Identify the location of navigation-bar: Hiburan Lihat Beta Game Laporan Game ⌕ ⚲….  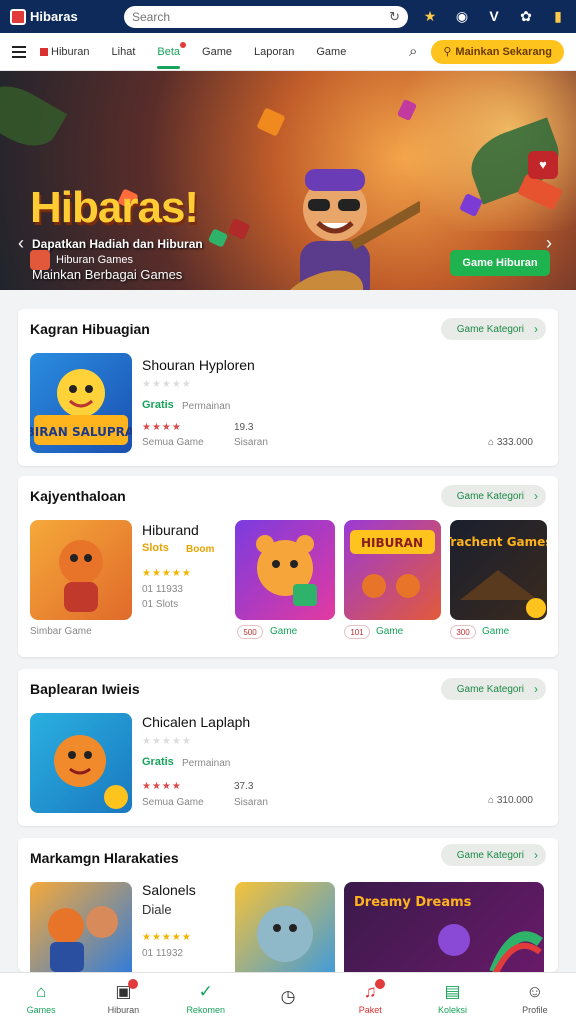
(288, 52).